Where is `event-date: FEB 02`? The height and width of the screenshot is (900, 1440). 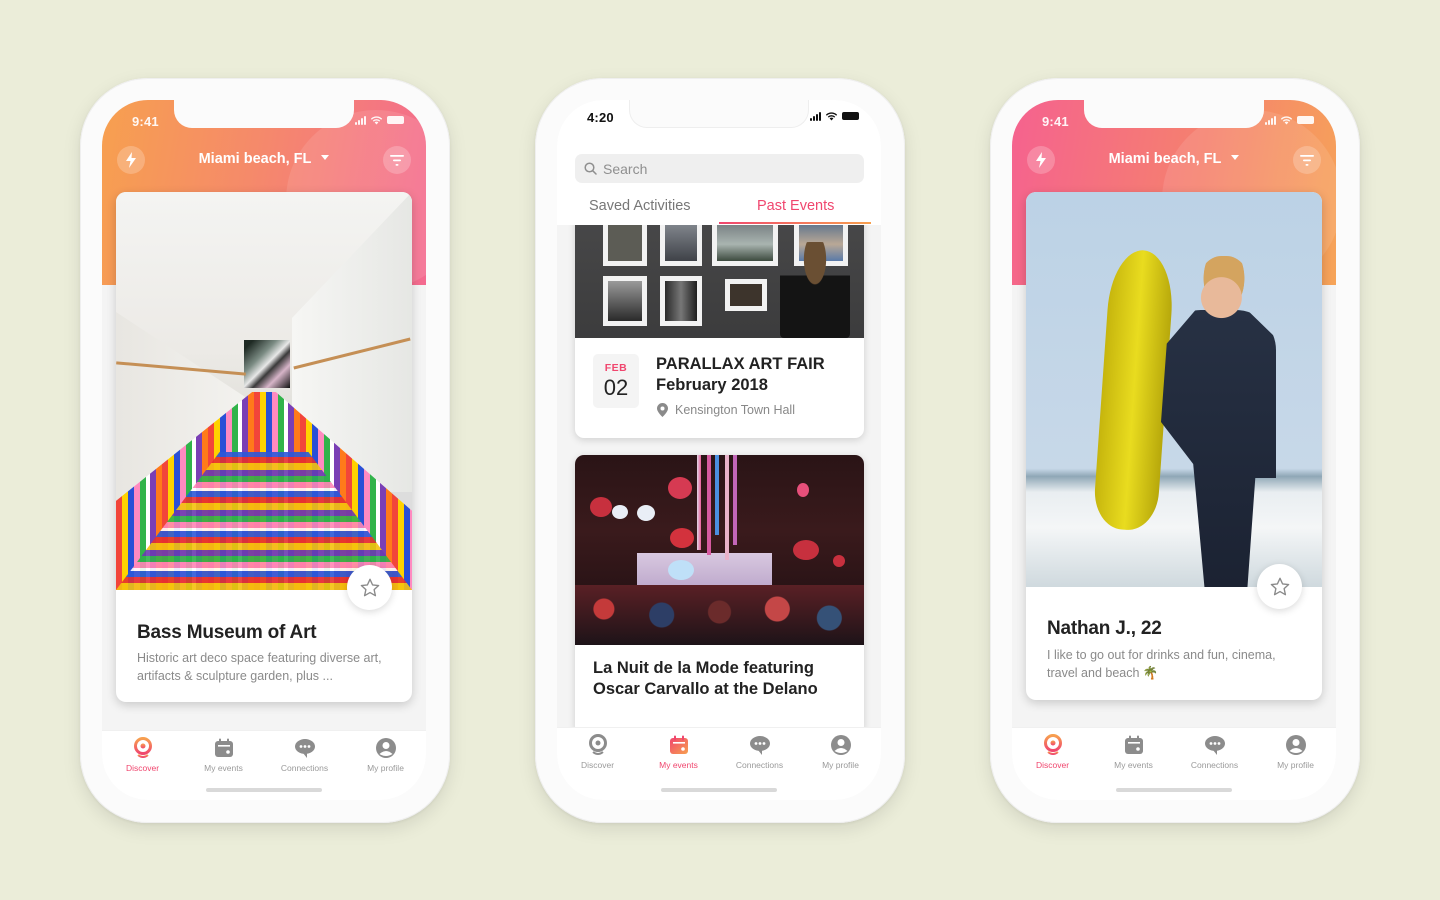
event-date: FEB 02 is located at coordinates (616, 381).